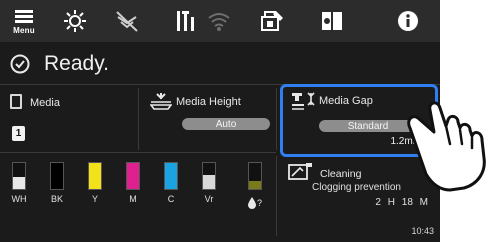 This screenshot has height=242, width=493. What do you see at coordinates (24, 30) in the screenshot?
I see `menu-label: Menu` at bounding box center [24, 30].